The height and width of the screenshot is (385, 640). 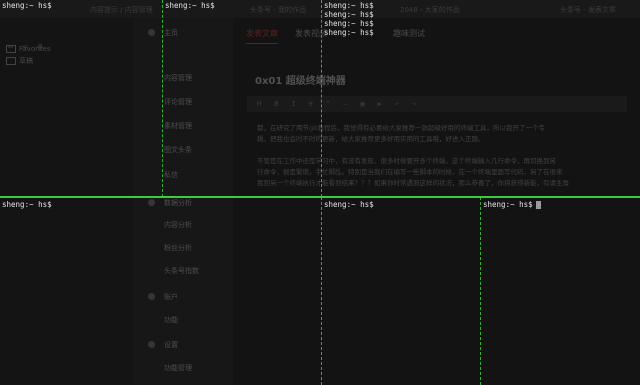 I want to click on tab-publish-video: 发表视频, so click(x=311, y=33).